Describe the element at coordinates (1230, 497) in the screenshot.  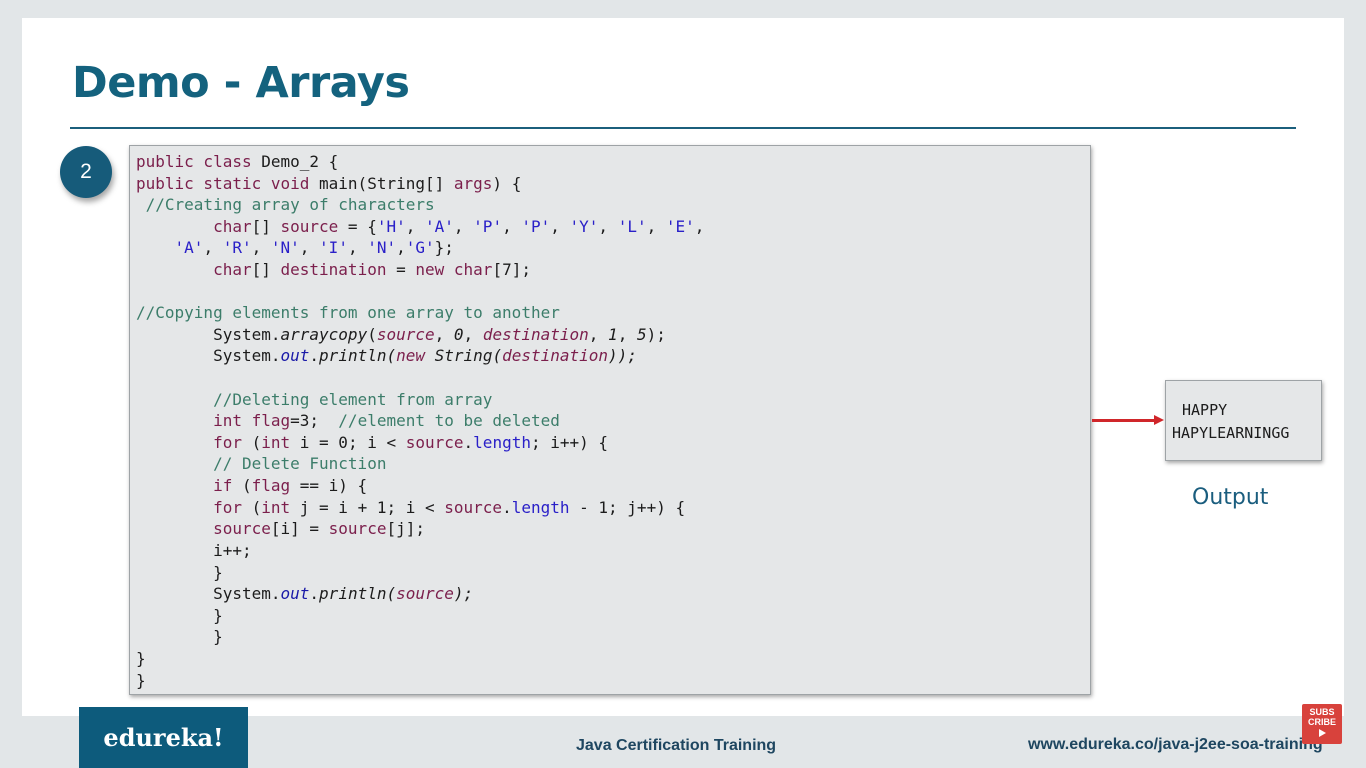
I see `output-label: Output` at that location.